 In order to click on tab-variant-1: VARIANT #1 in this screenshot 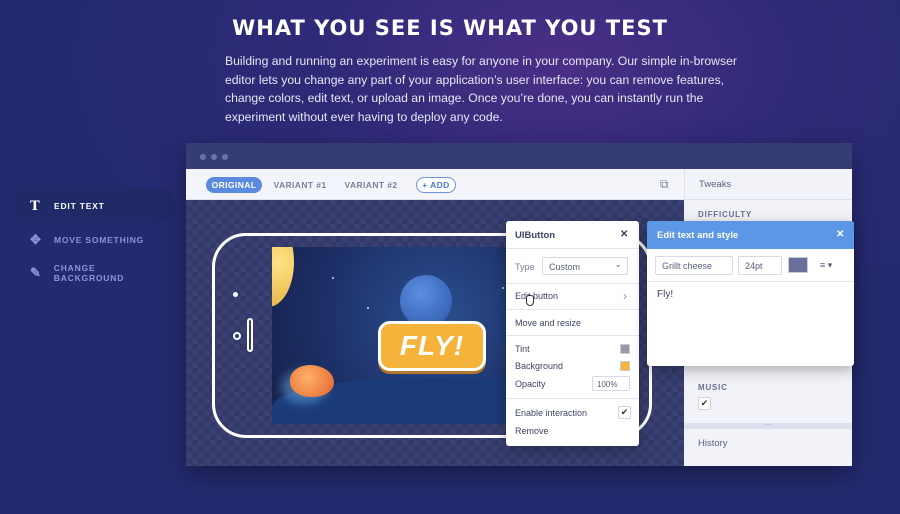, I will do `click(300, 185)`.